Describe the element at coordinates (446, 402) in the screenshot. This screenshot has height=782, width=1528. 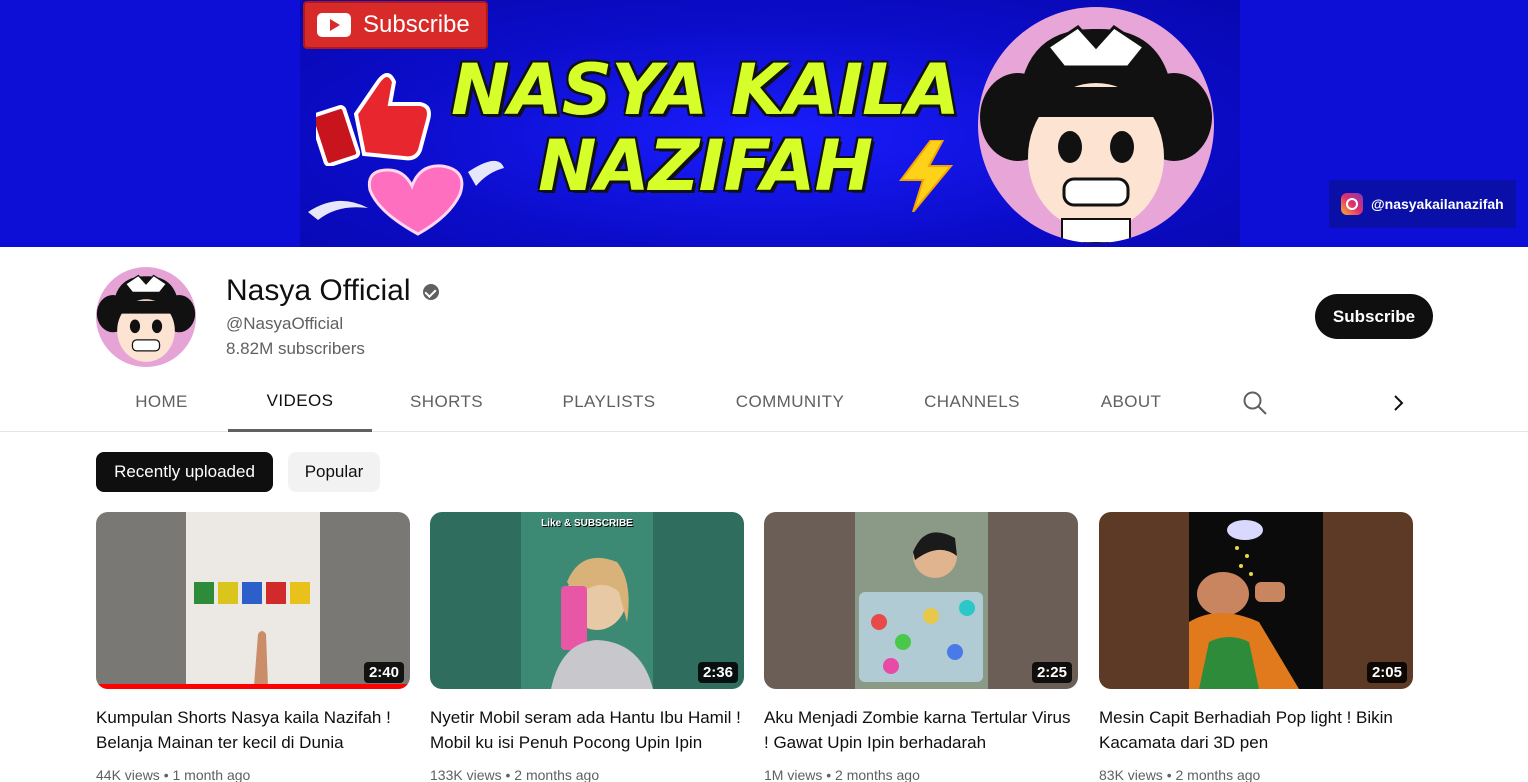
I see `tab-shorts: SHORTS` at that location.